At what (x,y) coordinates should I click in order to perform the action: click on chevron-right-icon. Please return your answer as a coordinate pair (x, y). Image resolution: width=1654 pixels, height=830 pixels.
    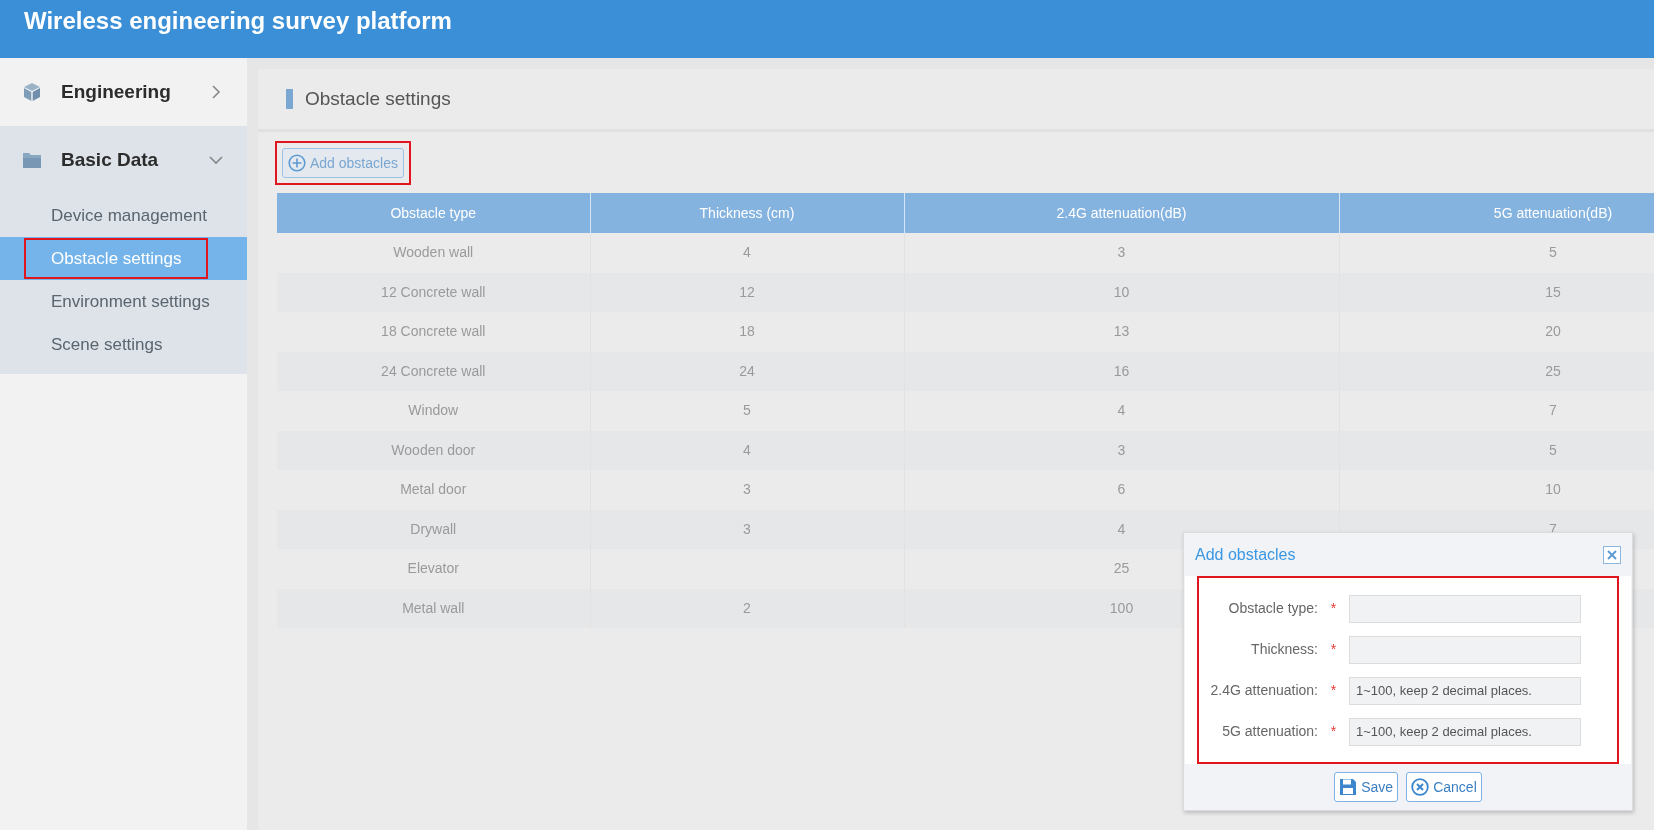
    Looking at the image, I should click on (216, 92).